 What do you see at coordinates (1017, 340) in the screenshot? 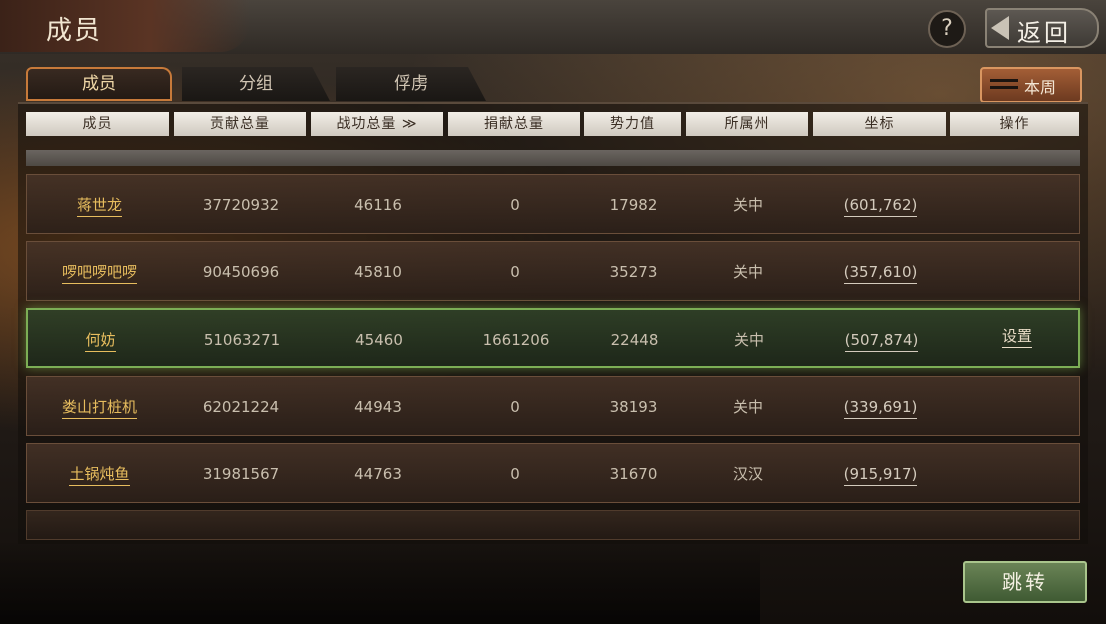
I see `settings-link: 设置` at bounding box center [1017, 340].